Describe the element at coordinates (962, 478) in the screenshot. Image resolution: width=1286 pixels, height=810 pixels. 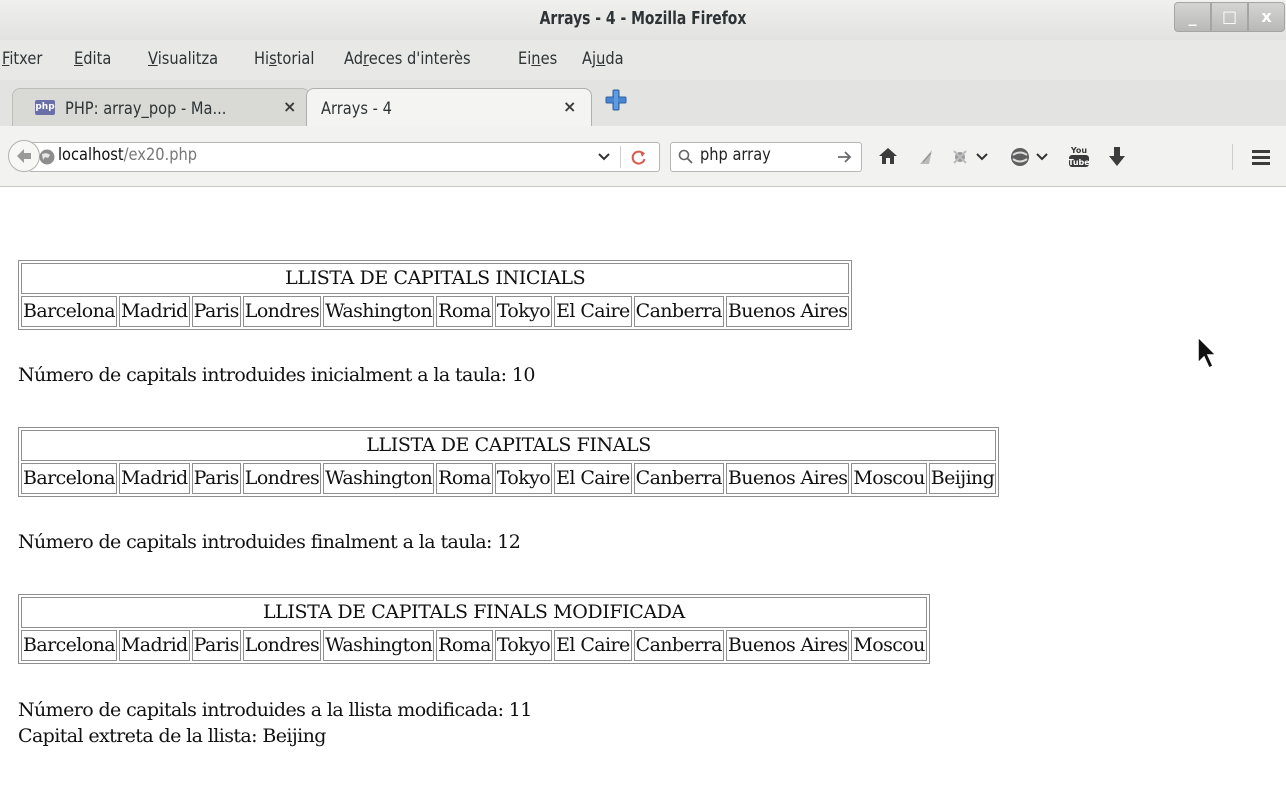
I see `table-cell: Beijing` at that location.